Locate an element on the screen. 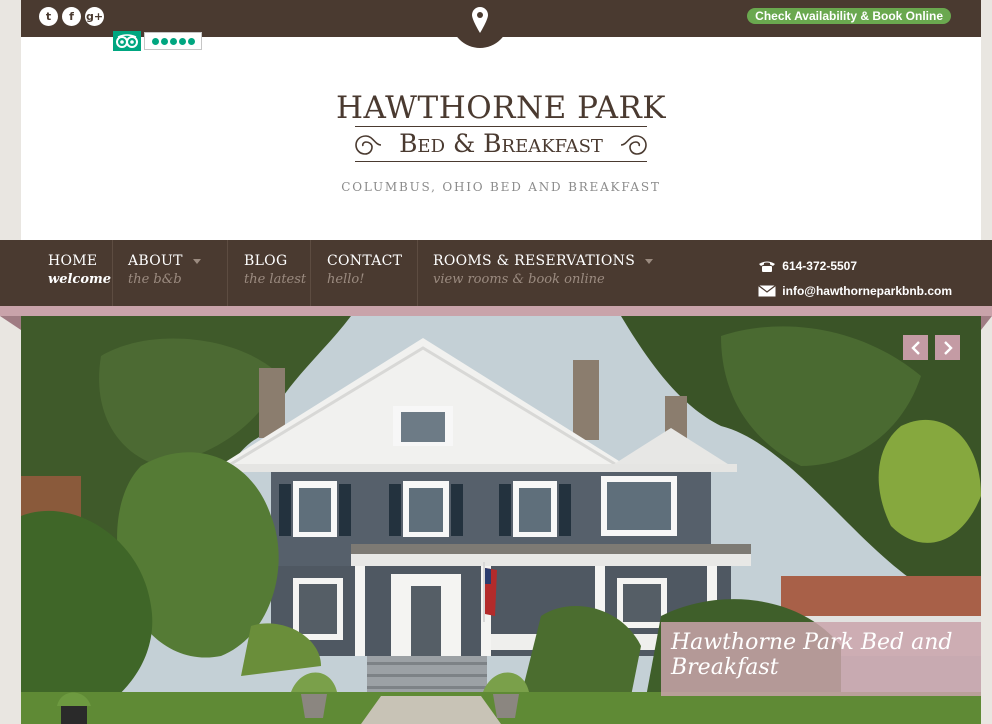 This screenshot has width=992, height=724. nav-sublabel: hello! is located at coordinates (346, 279).